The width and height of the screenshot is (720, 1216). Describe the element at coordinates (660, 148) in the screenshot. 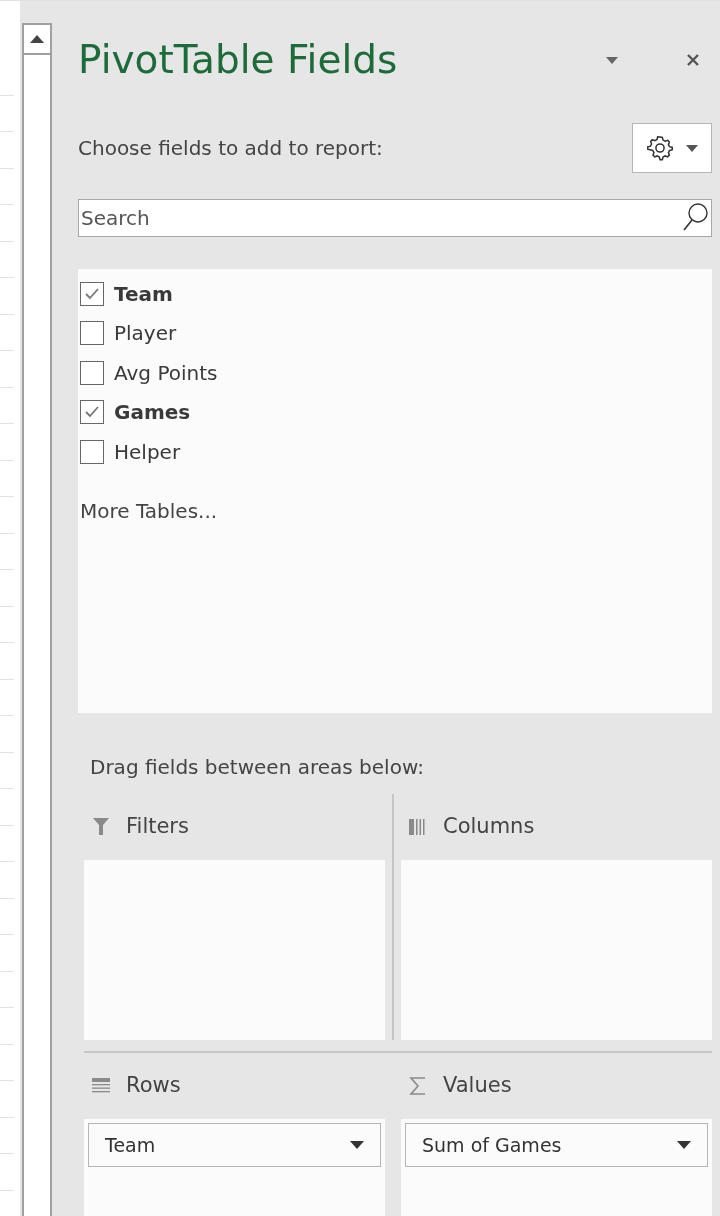

I see `settings-icon` at that location.